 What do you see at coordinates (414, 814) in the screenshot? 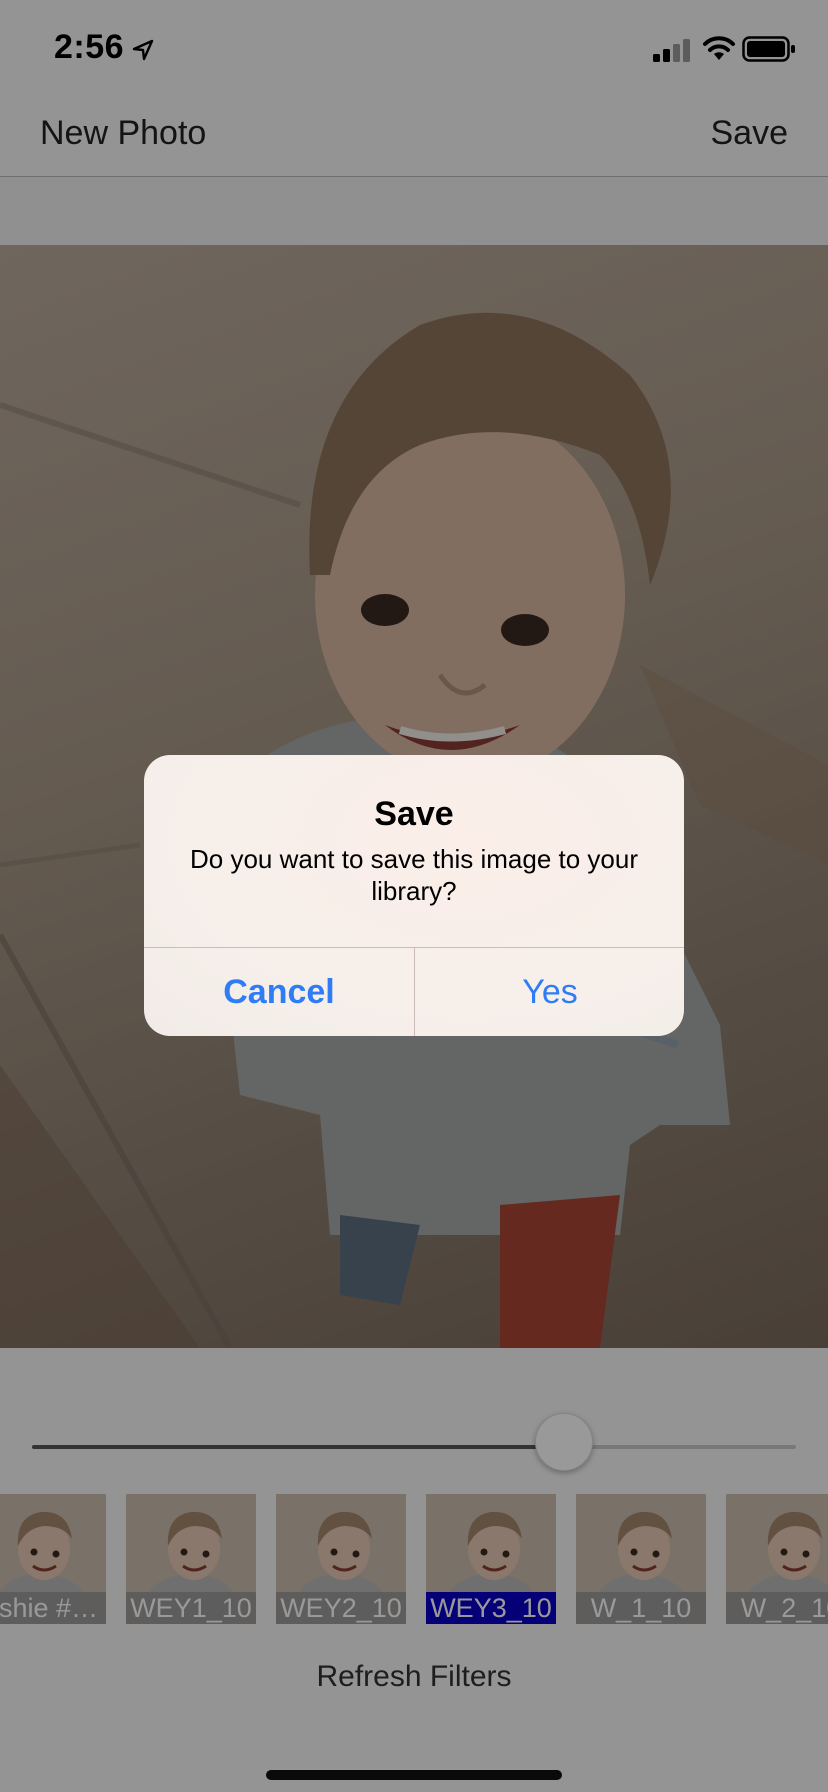
I see `alert-title: Save` at bounding box center [414, 814].